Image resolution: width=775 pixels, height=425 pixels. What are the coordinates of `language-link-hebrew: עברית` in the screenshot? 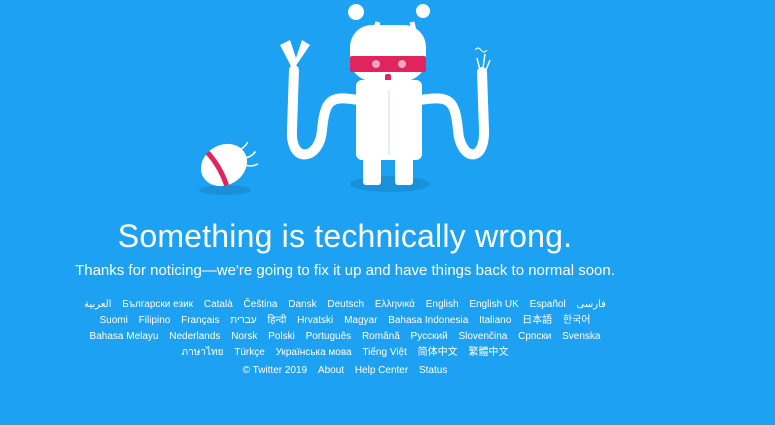 It's located at (243, 321).